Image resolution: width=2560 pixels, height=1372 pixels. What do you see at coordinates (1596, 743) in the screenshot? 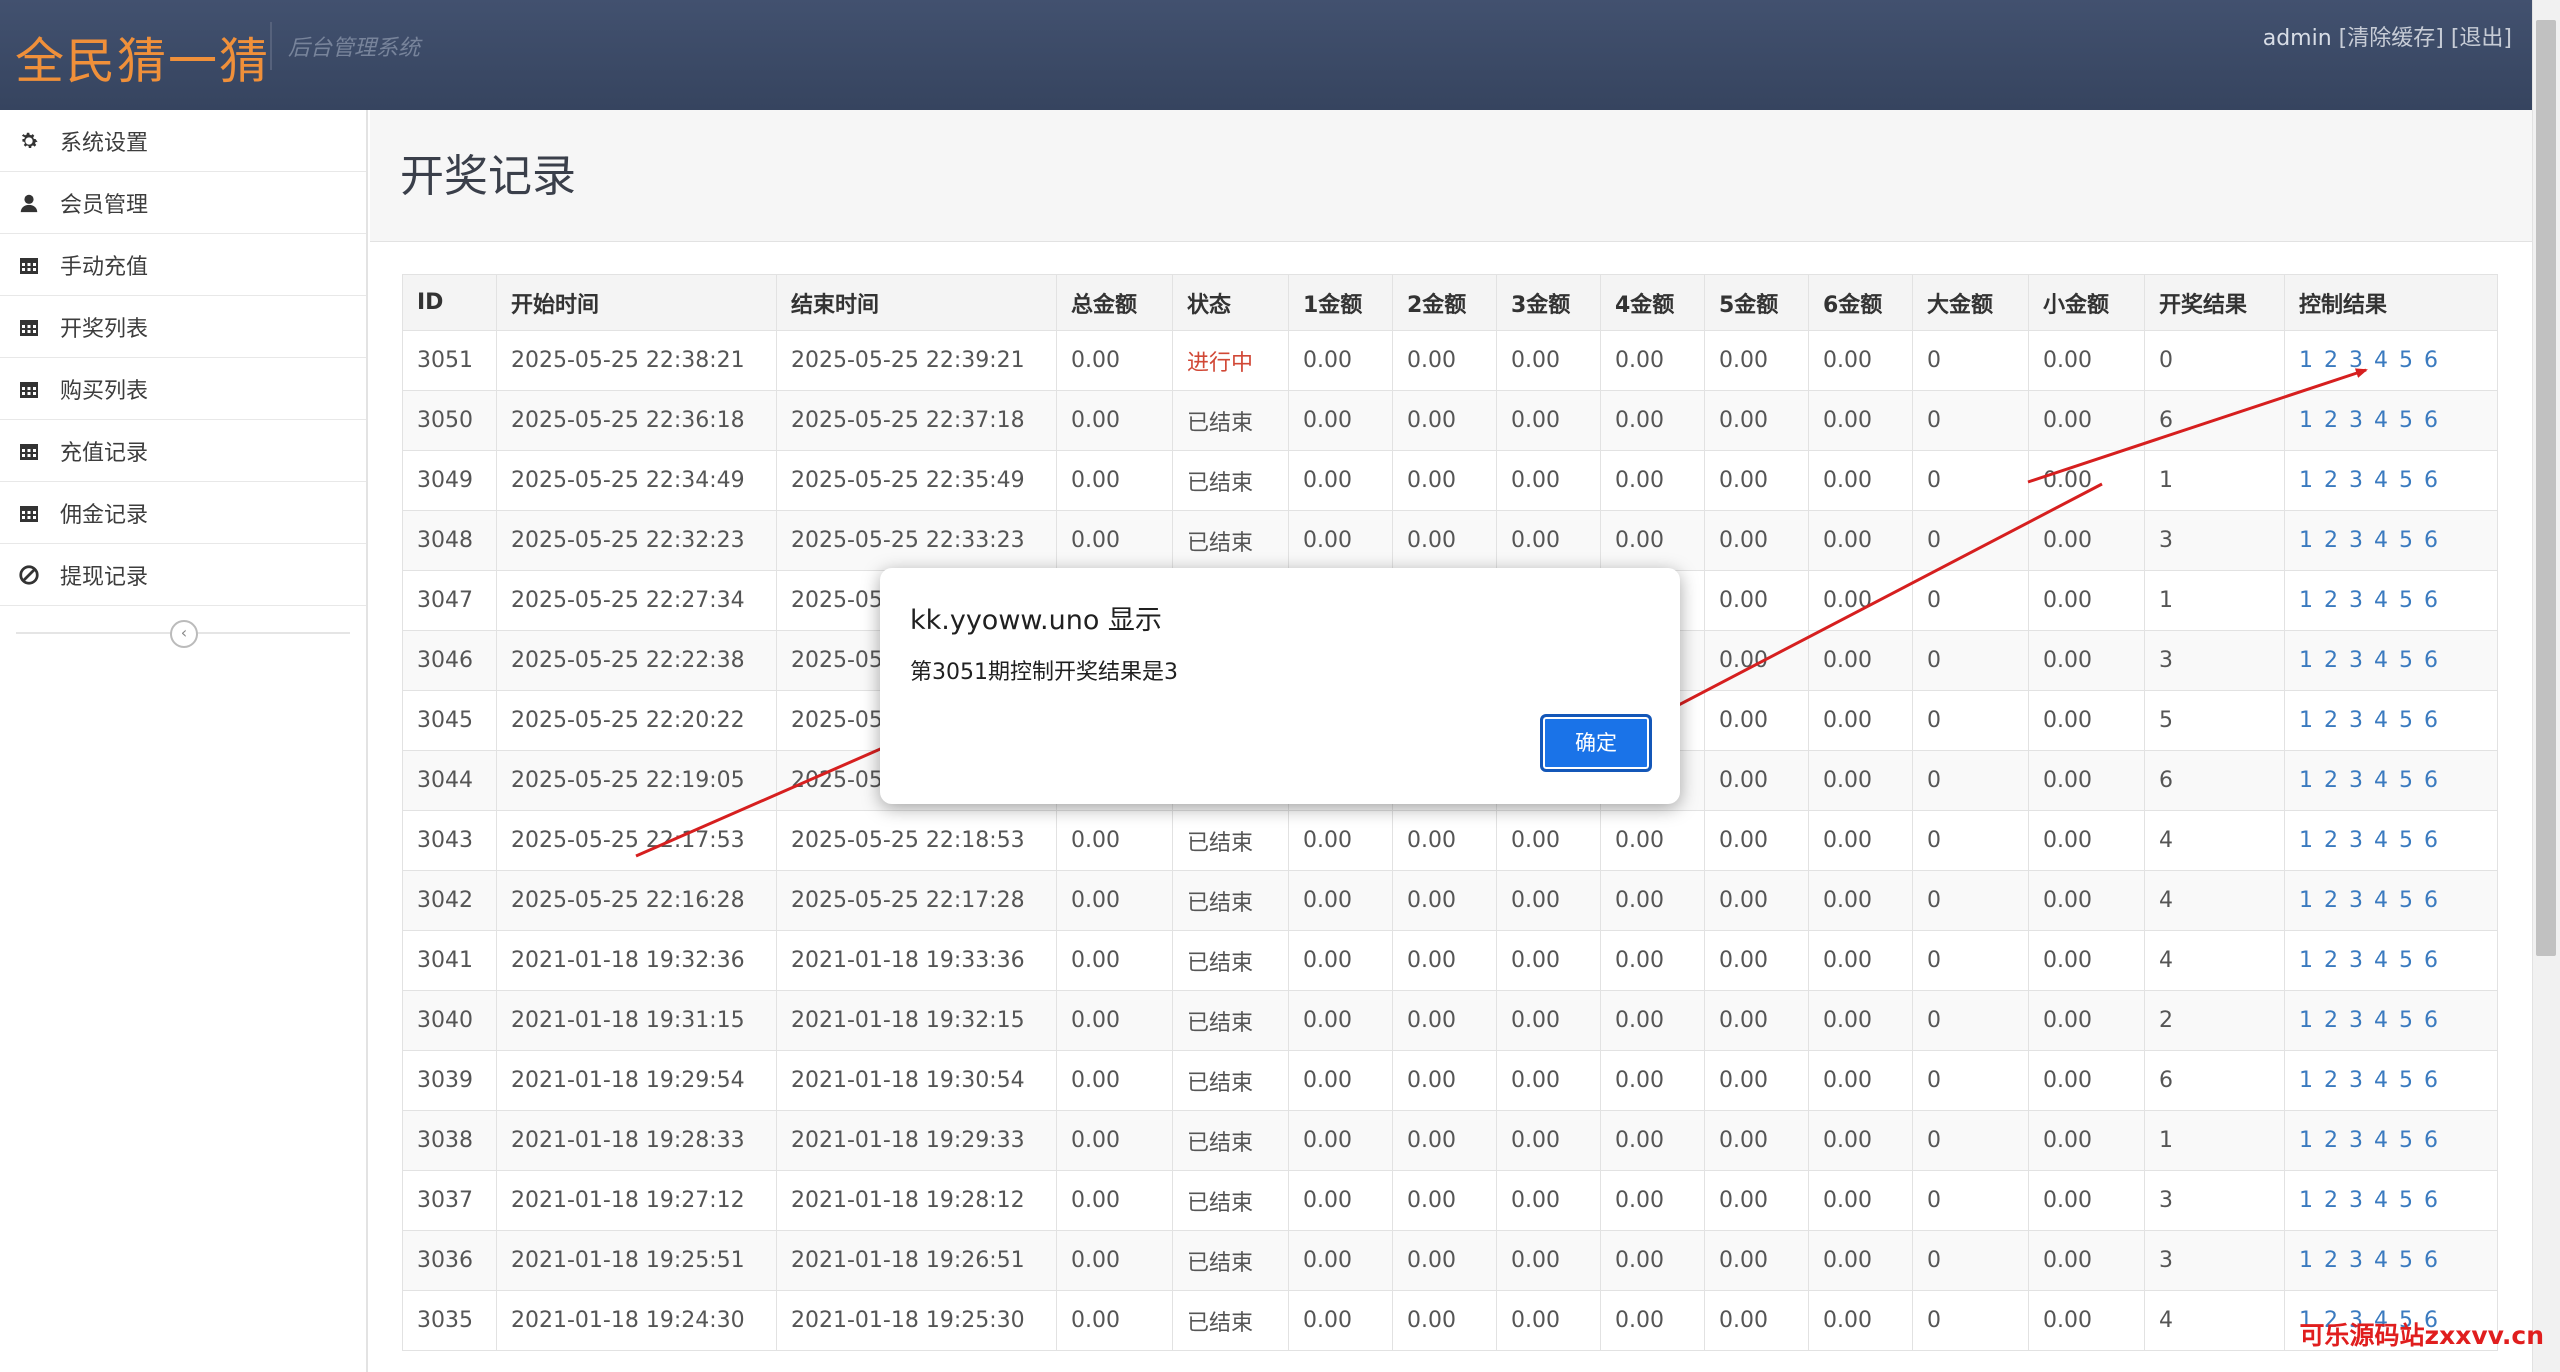
I see `ok-button: 确定` at bounding box center [1596, 743].